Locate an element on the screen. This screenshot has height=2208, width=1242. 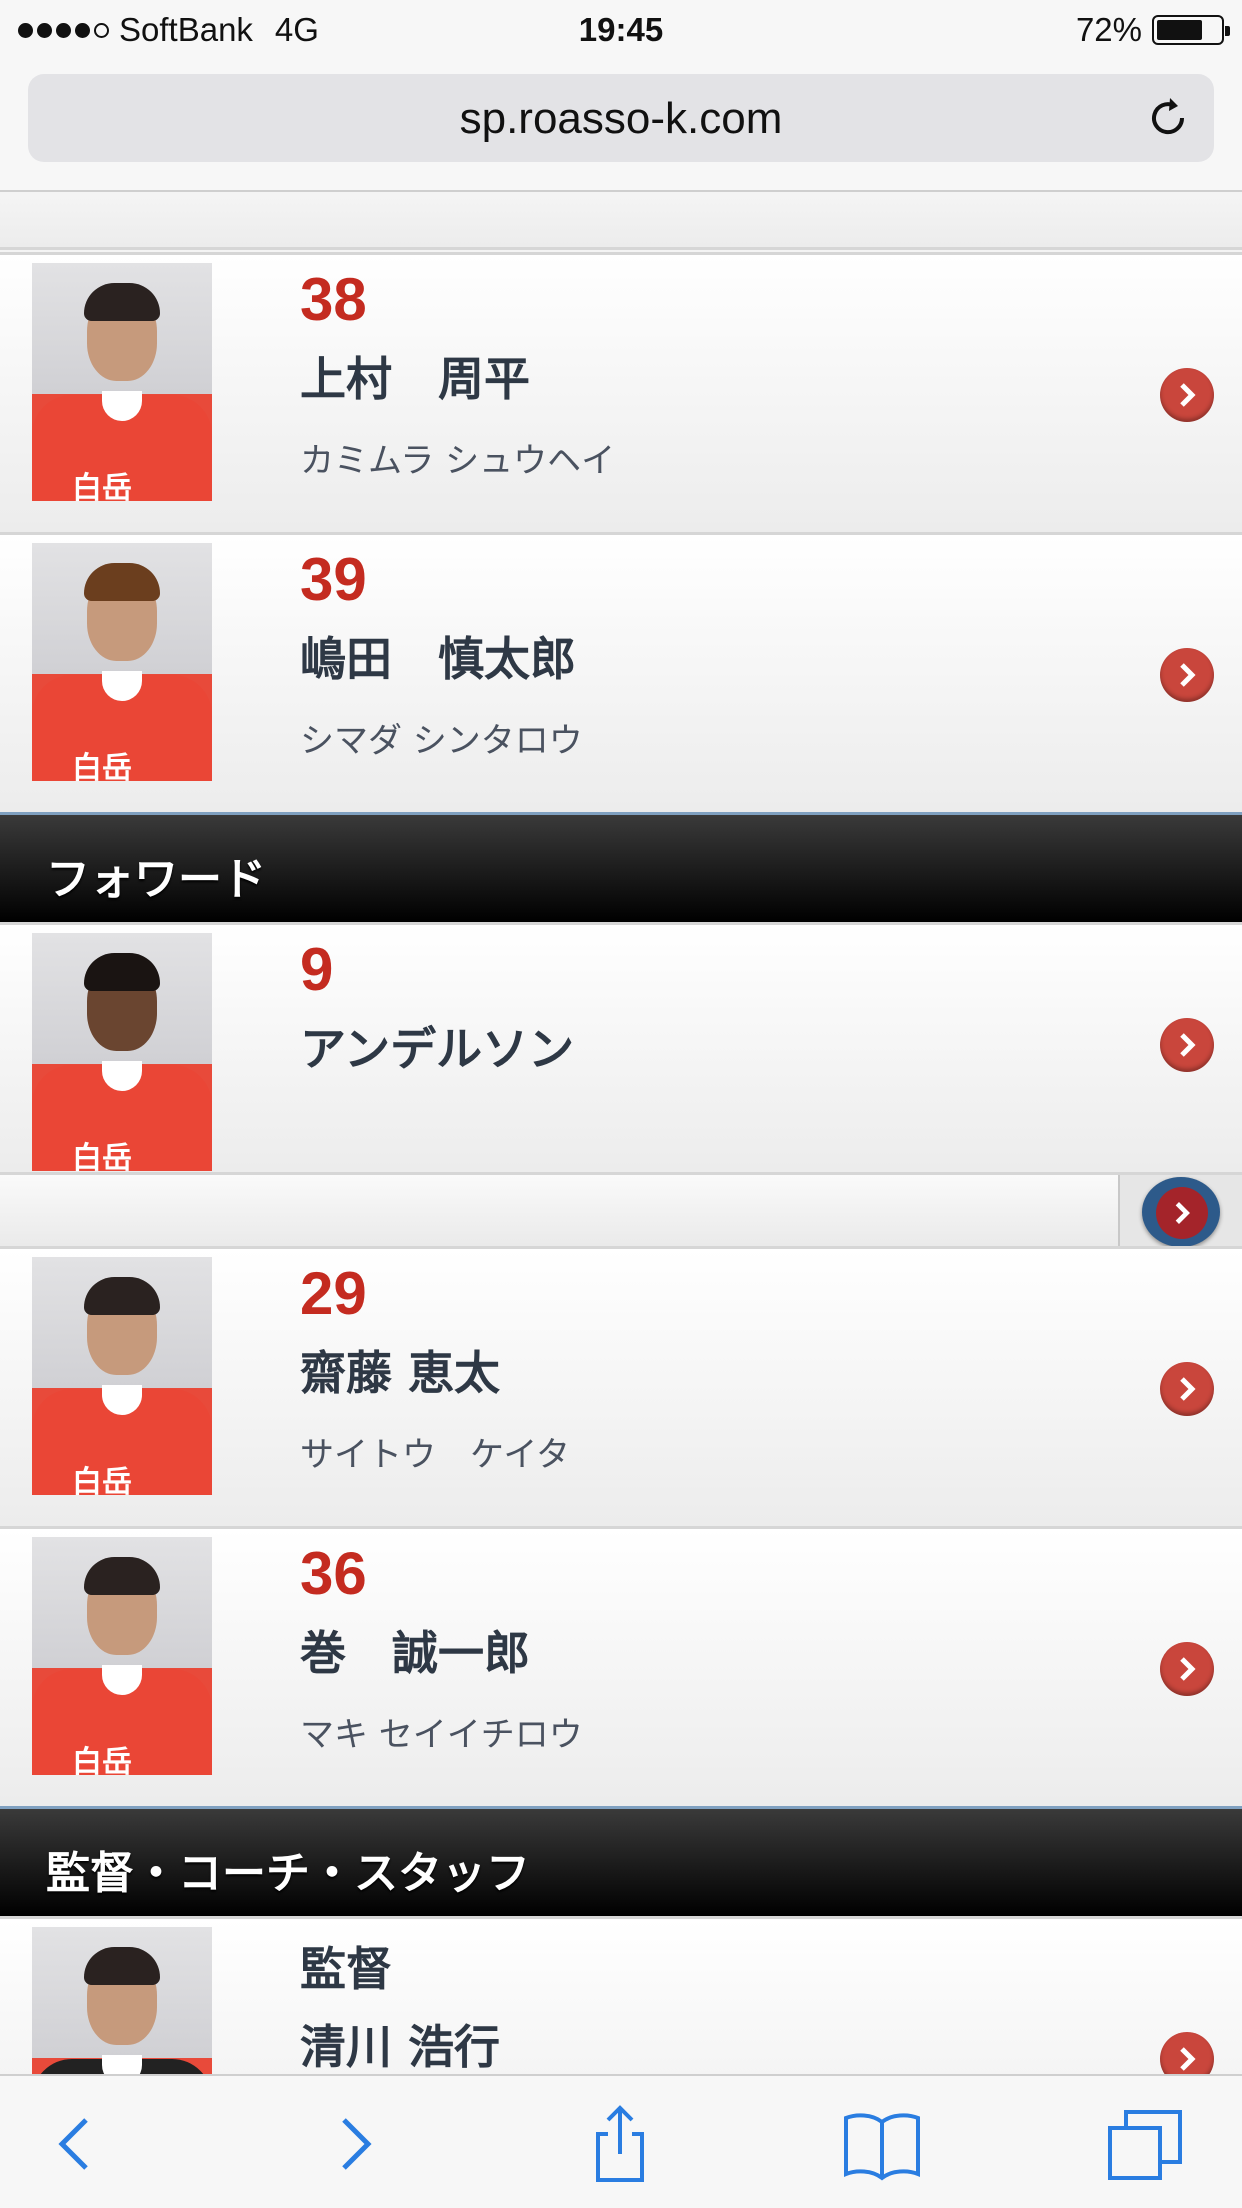
player-row-38: 白岳 38 上村 周平 カミムラ シュウヘイ is located at coordinates (621, 392).